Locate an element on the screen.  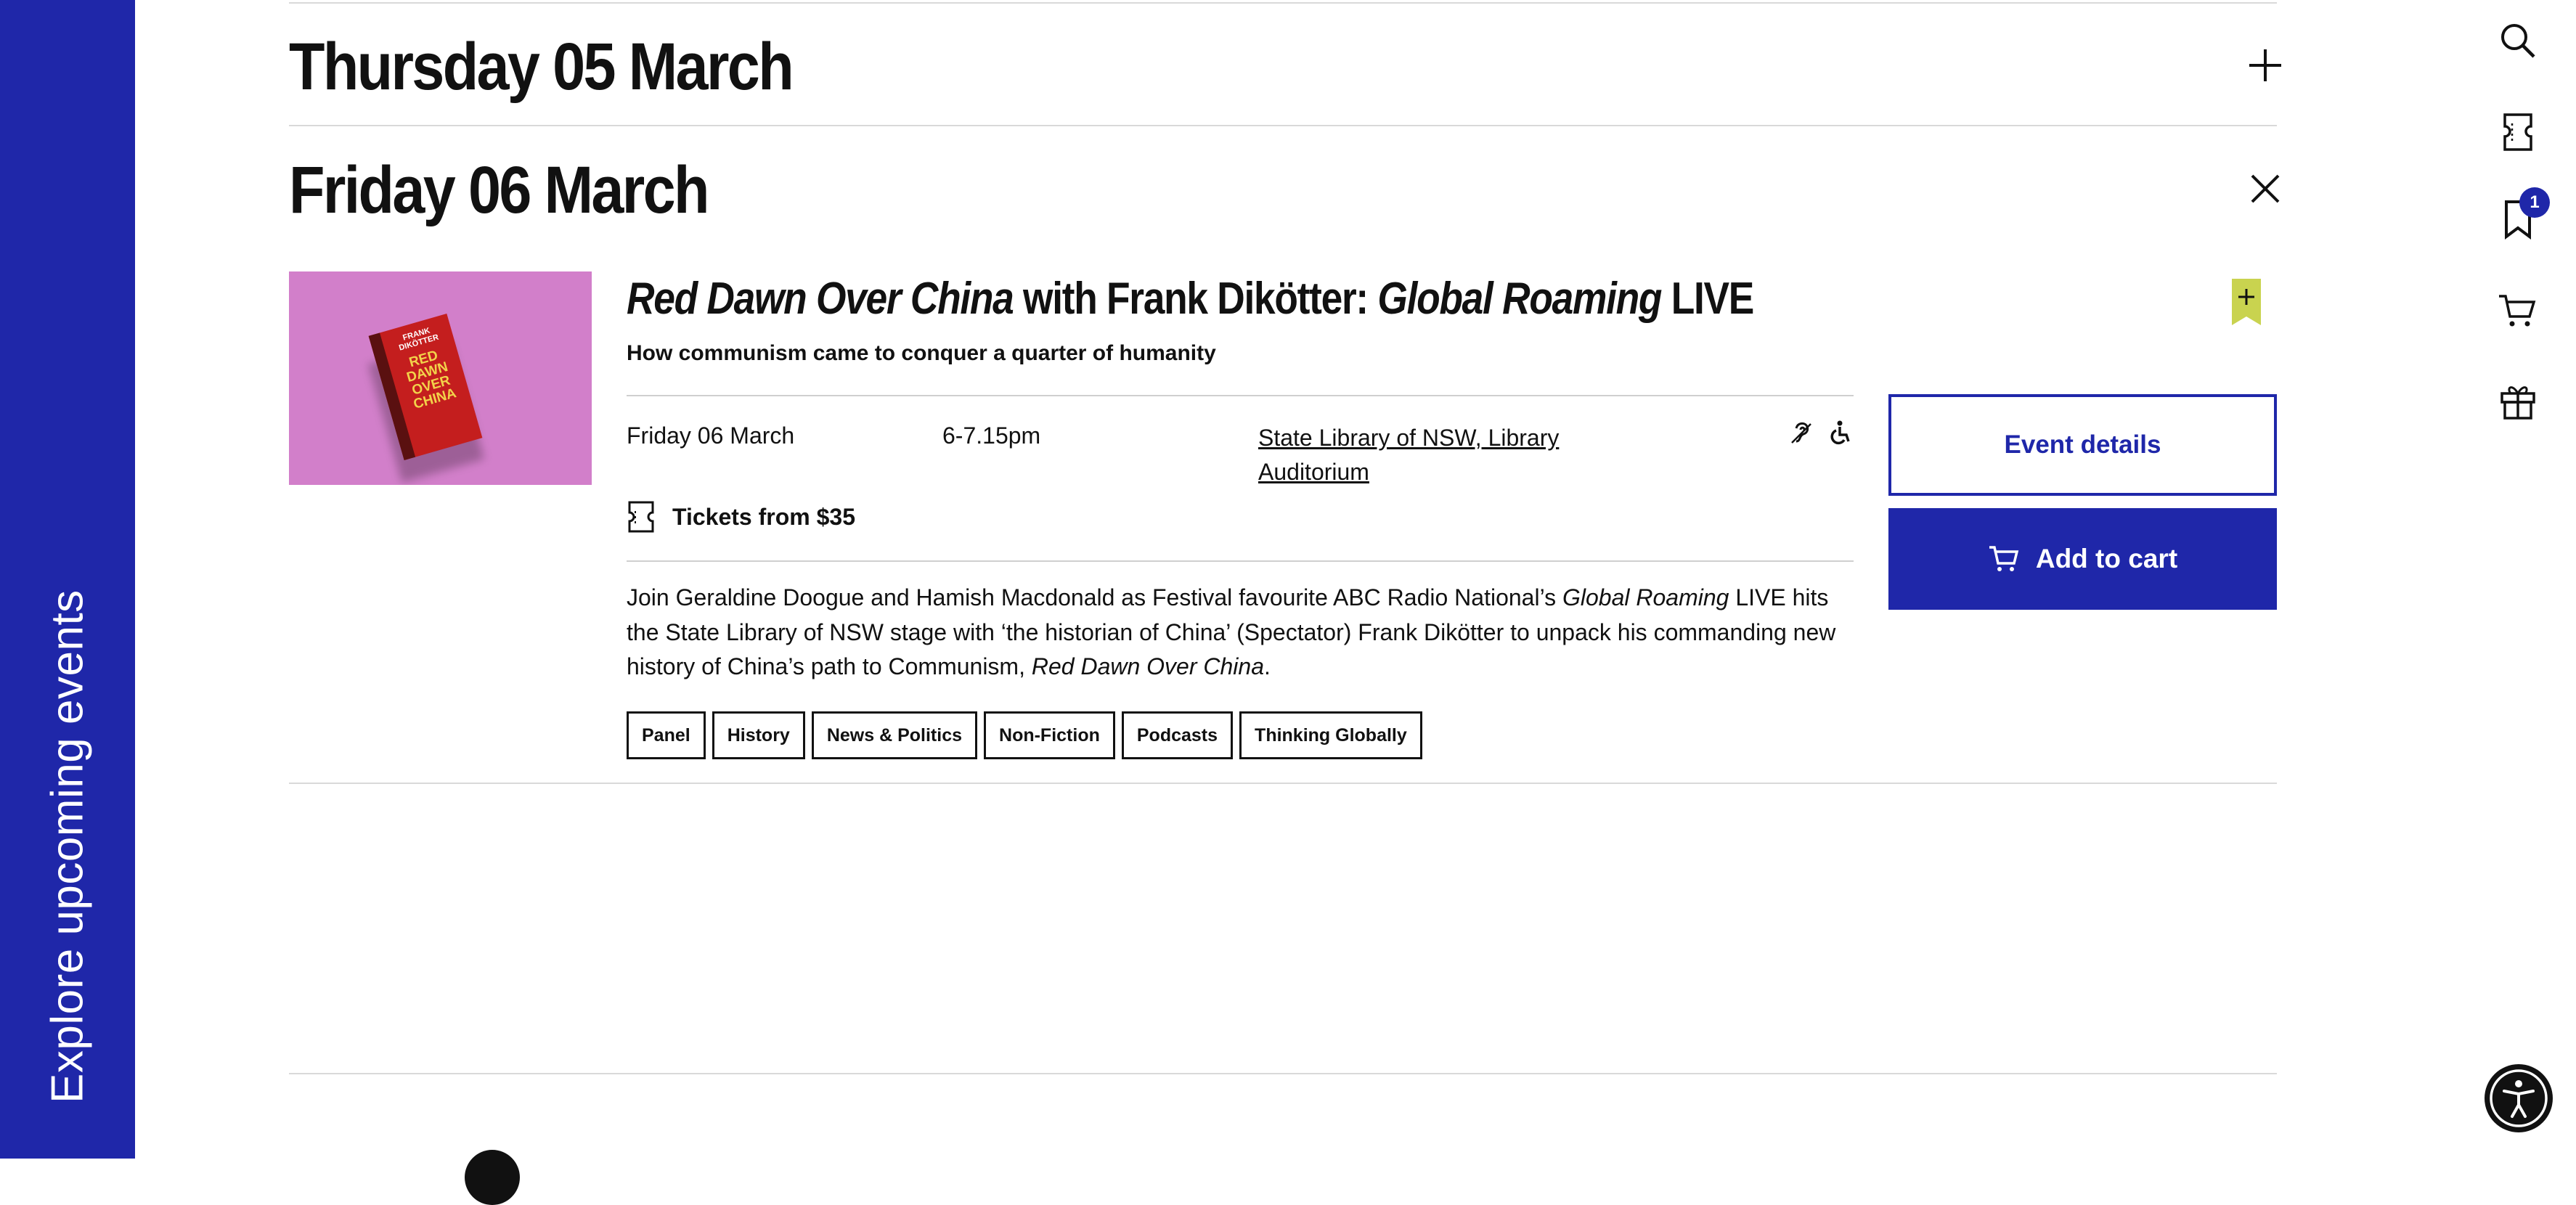
description-show-title: Global Roaming is located at coordinates (1645, 597).